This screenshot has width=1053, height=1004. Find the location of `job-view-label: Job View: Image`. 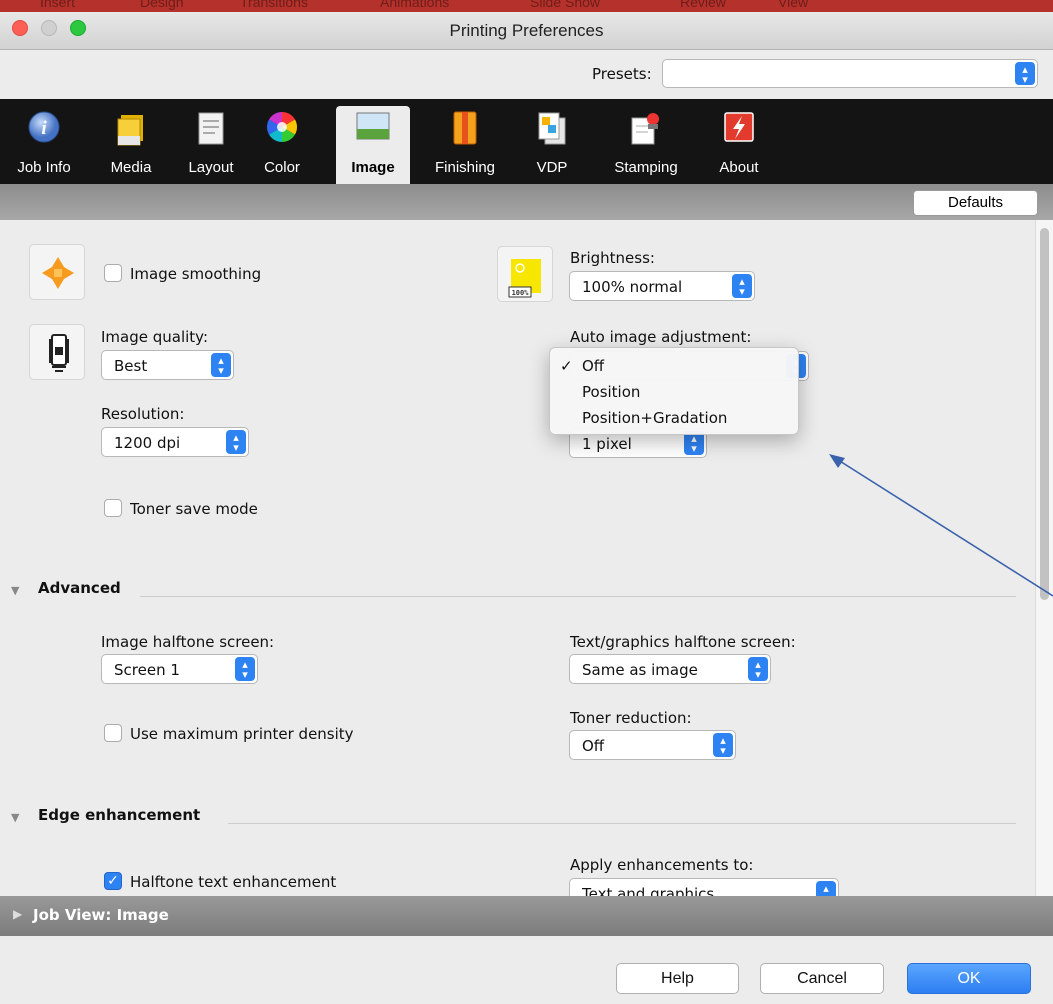

job-view-label: Job View: Image is located at coordinates (101, 915).